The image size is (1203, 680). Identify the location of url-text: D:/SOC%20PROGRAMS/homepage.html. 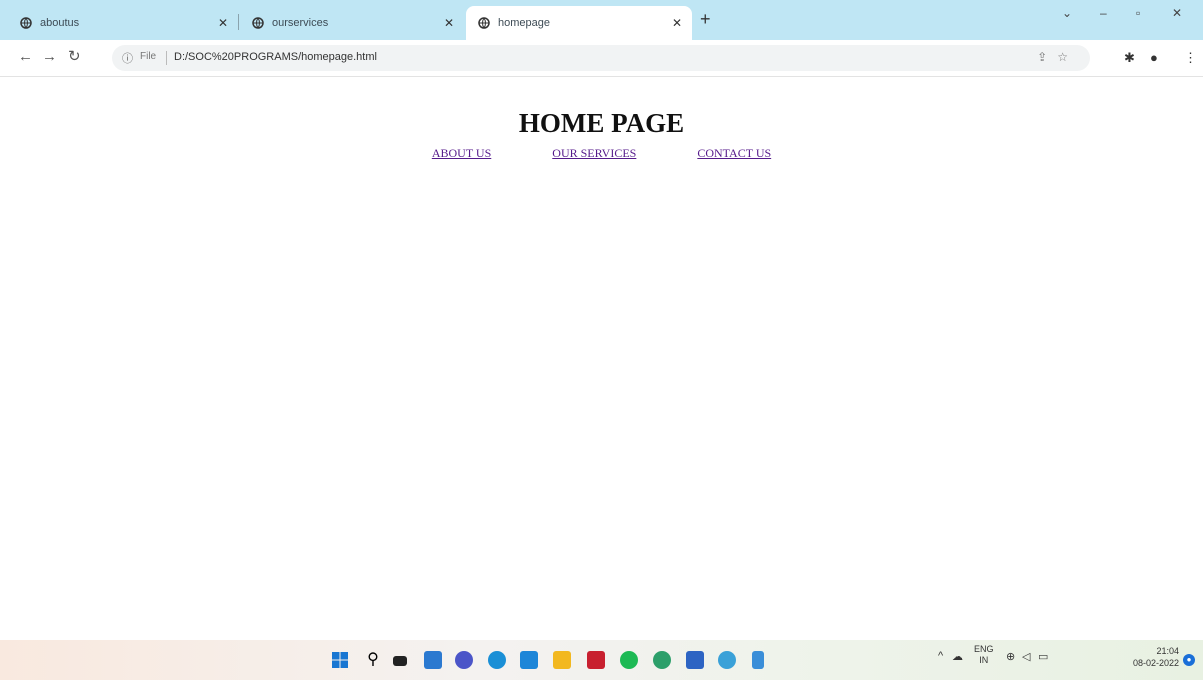
(275, 57).